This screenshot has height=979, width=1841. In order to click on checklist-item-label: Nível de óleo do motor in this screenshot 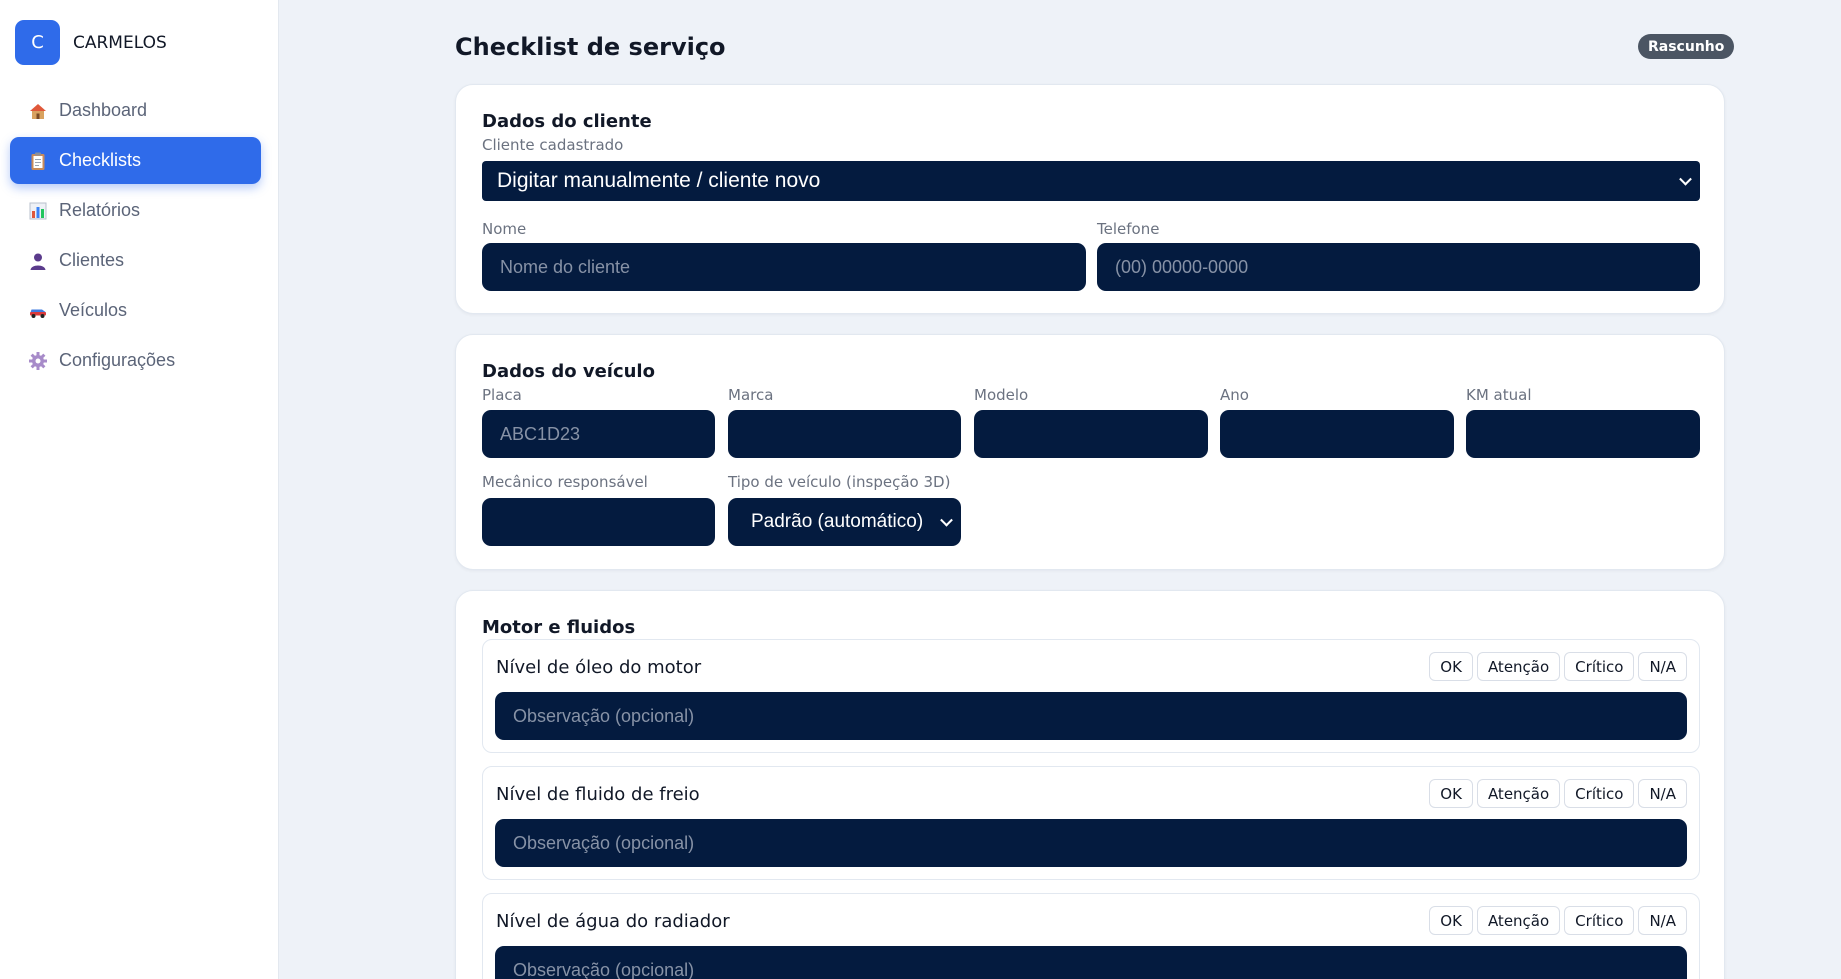, I will do `click(599, 667)`.